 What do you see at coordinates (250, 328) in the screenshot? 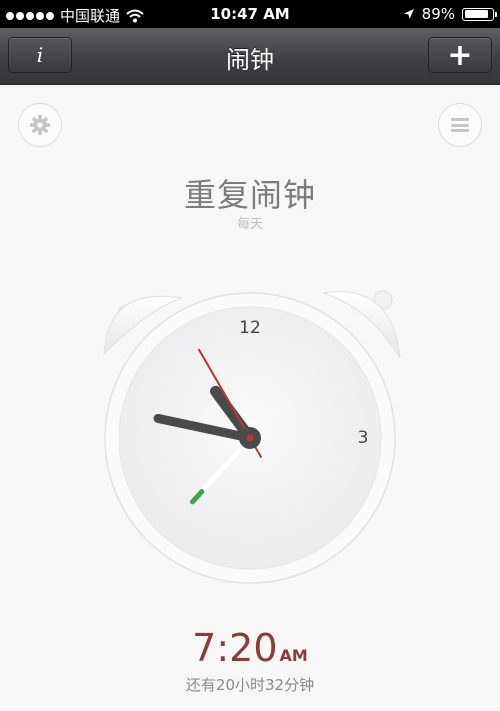
I see `label-12: 12` at bounding box center [250, 328].